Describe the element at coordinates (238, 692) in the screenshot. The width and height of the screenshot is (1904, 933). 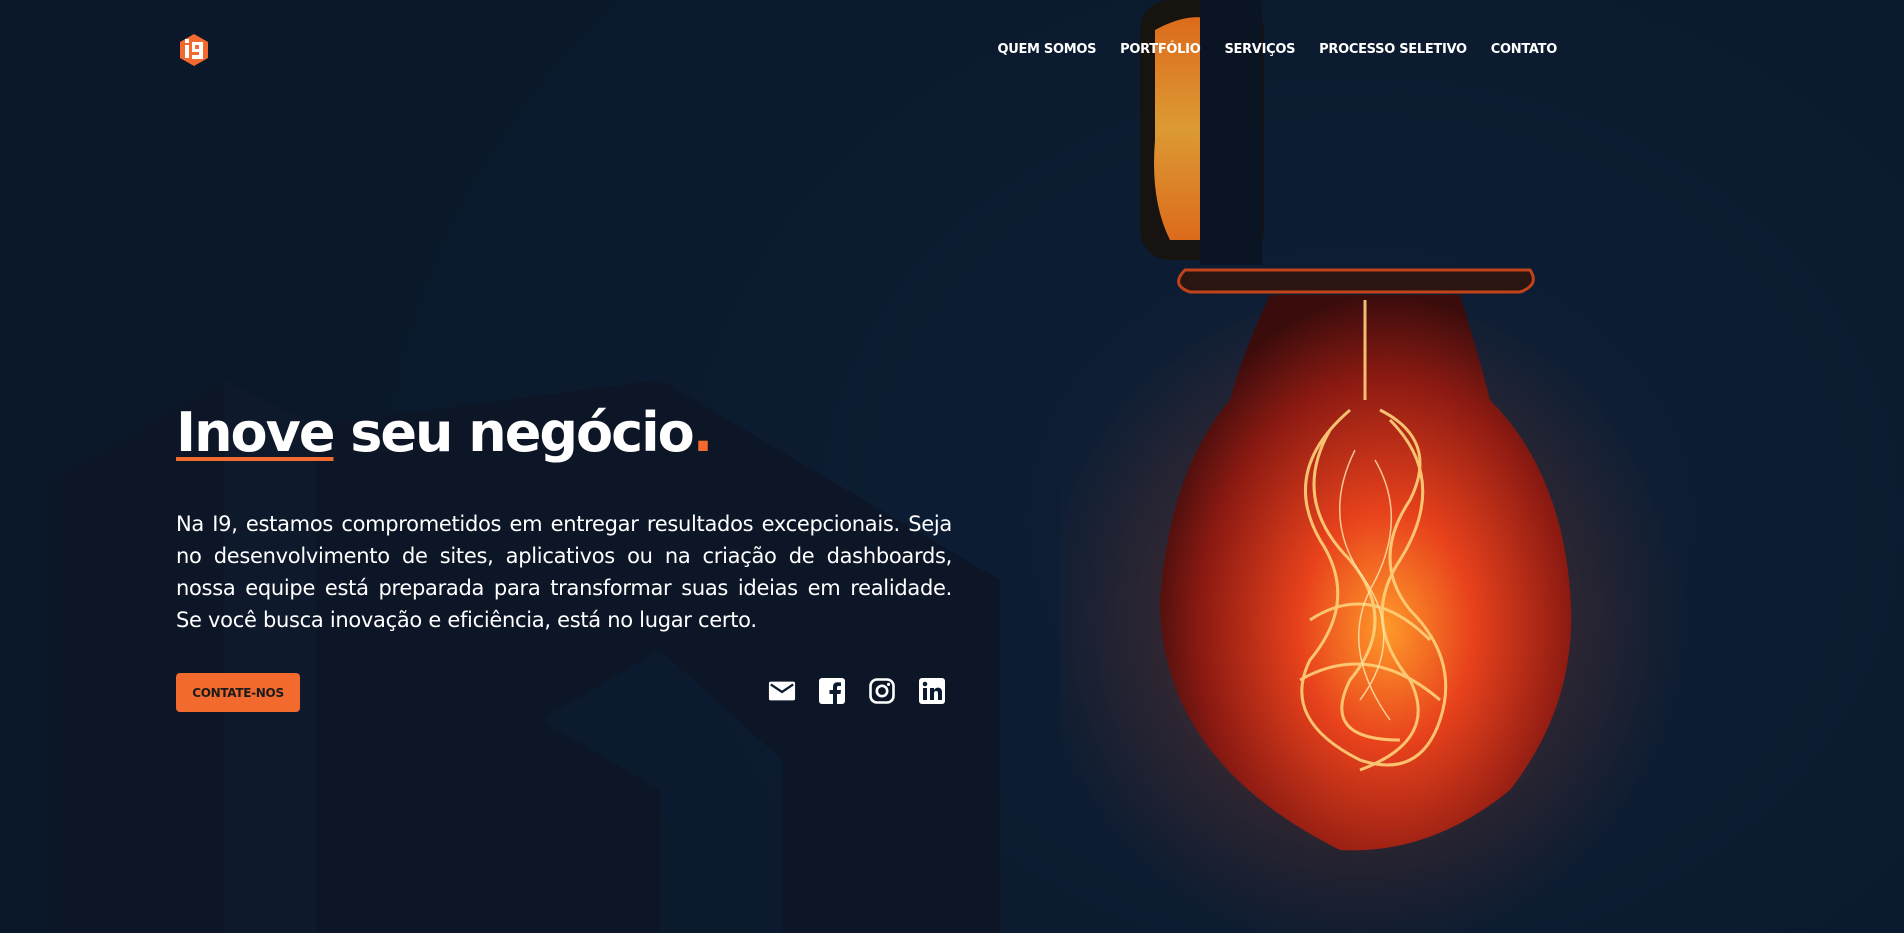
I see `contact-button: CONTATE-NOS` at that location.